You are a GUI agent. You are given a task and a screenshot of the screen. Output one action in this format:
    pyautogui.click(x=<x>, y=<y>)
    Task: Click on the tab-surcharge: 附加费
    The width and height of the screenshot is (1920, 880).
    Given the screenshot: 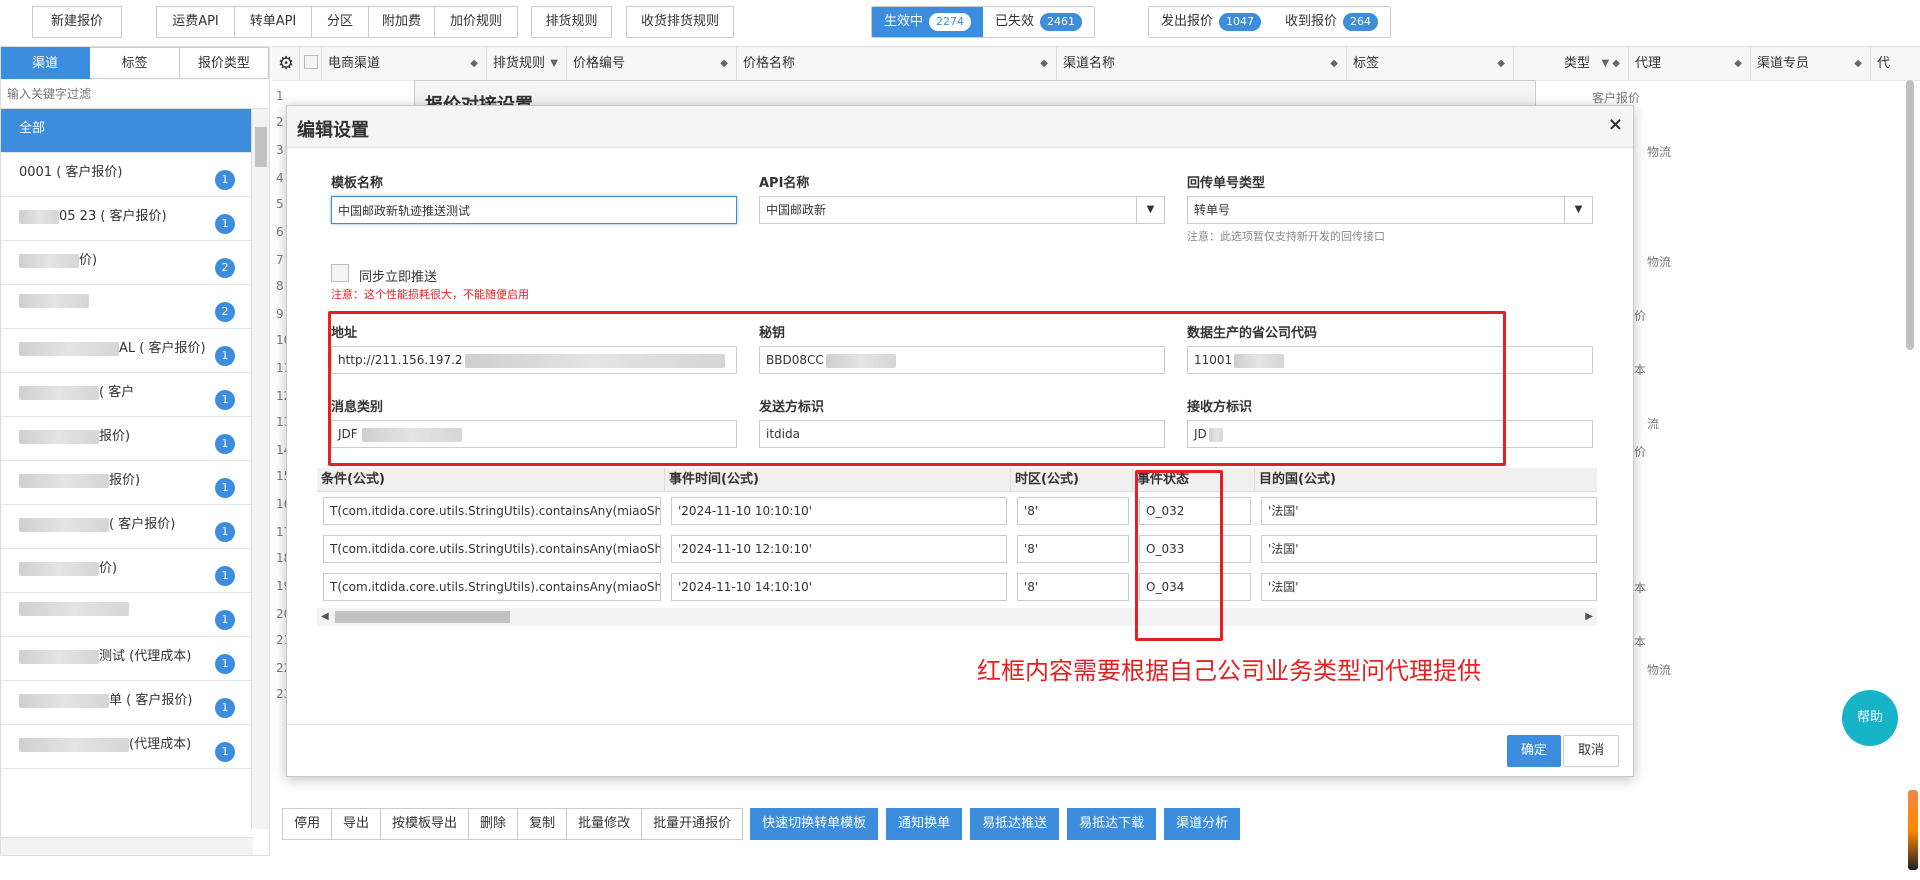 What is the action you would take?
    pyautogui.click(x=401, y=22)
    